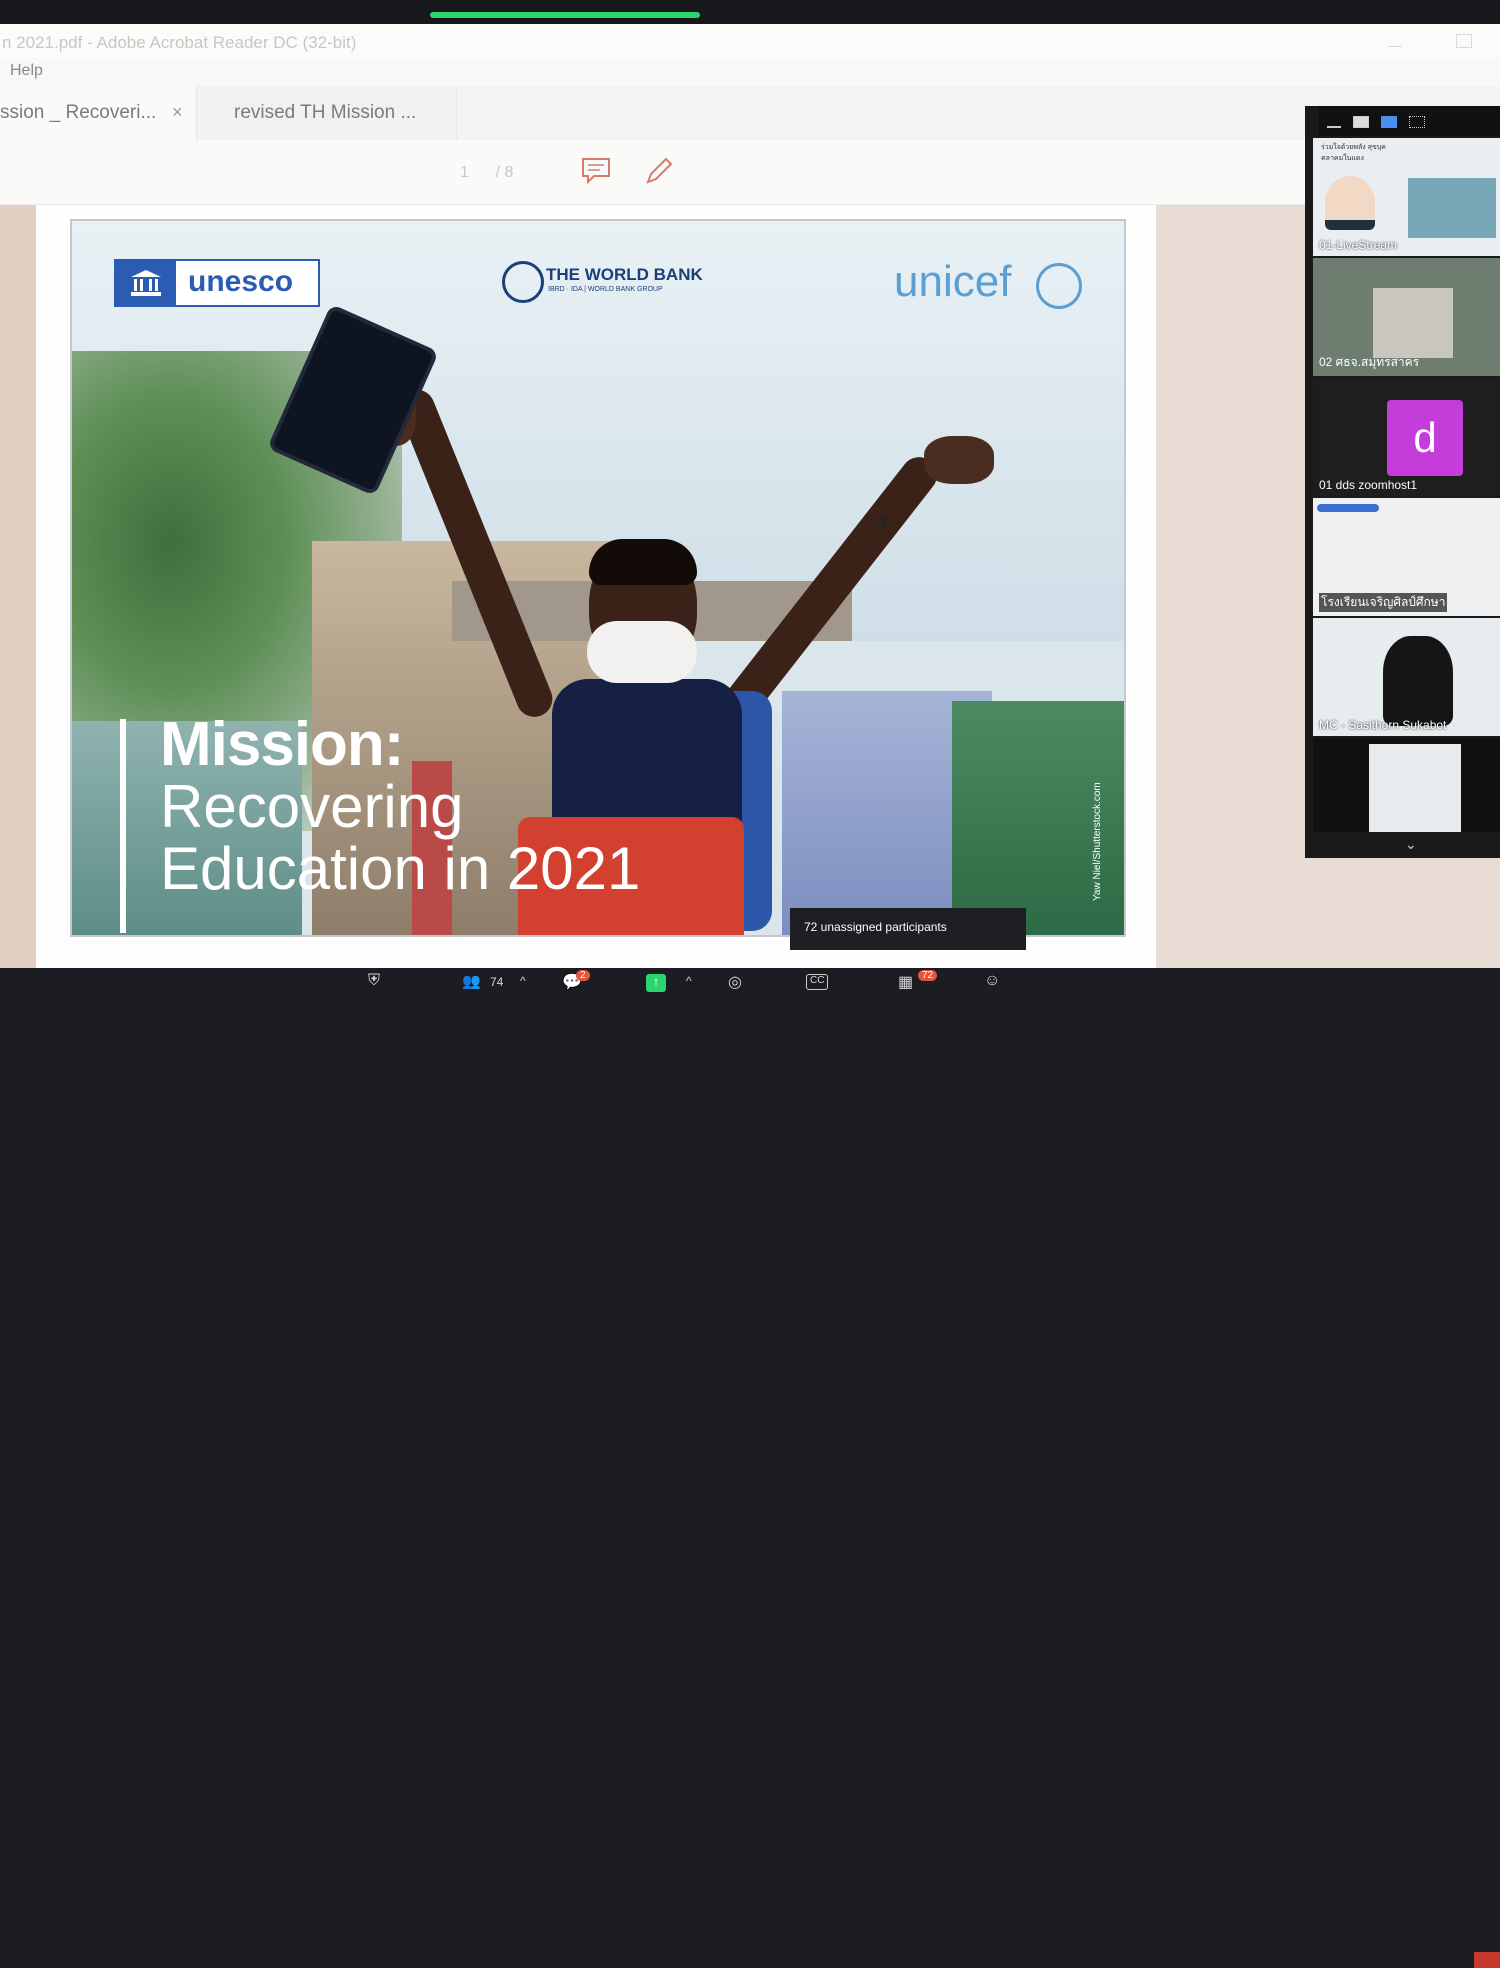  Describe the element at coordinates (1464, 41) in the screenshot. I see `maximize-icon` at that location.